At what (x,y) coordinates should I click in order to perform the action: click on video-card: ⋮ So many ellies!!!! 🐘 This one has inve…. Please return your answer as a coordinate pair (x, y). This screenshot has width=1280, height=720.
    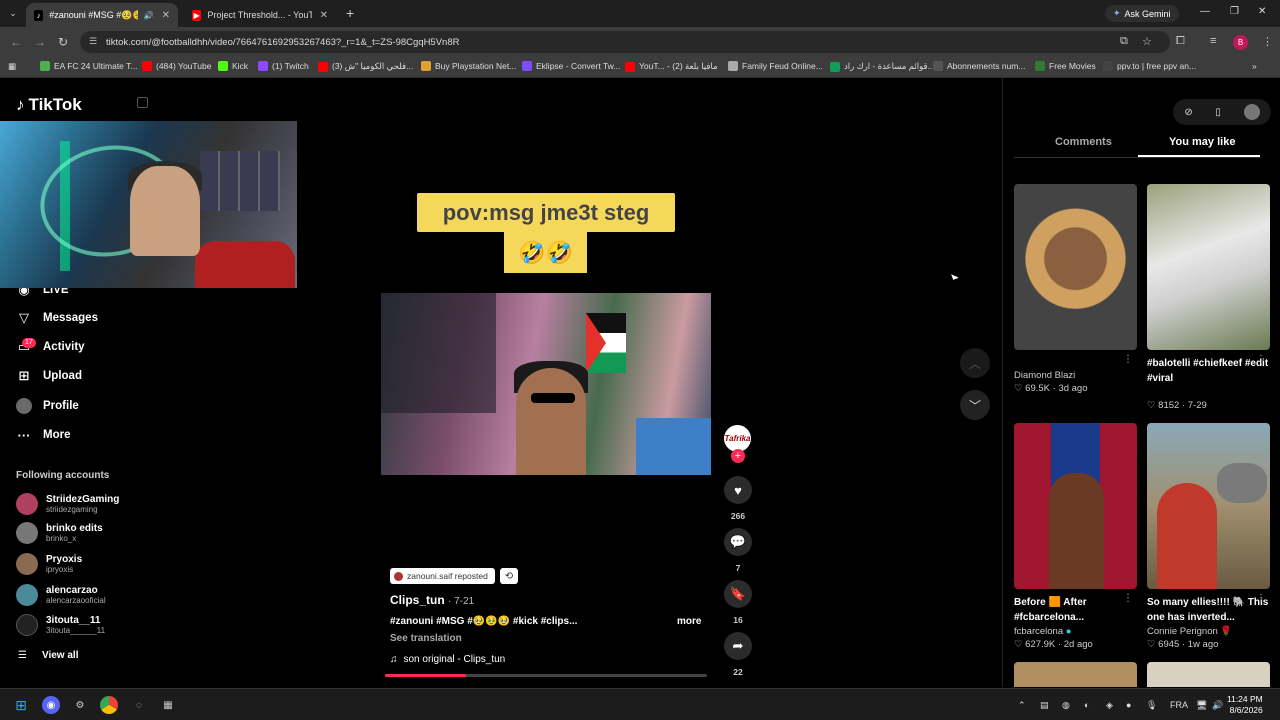
    Looking at the image, I should click on (1208, 537).